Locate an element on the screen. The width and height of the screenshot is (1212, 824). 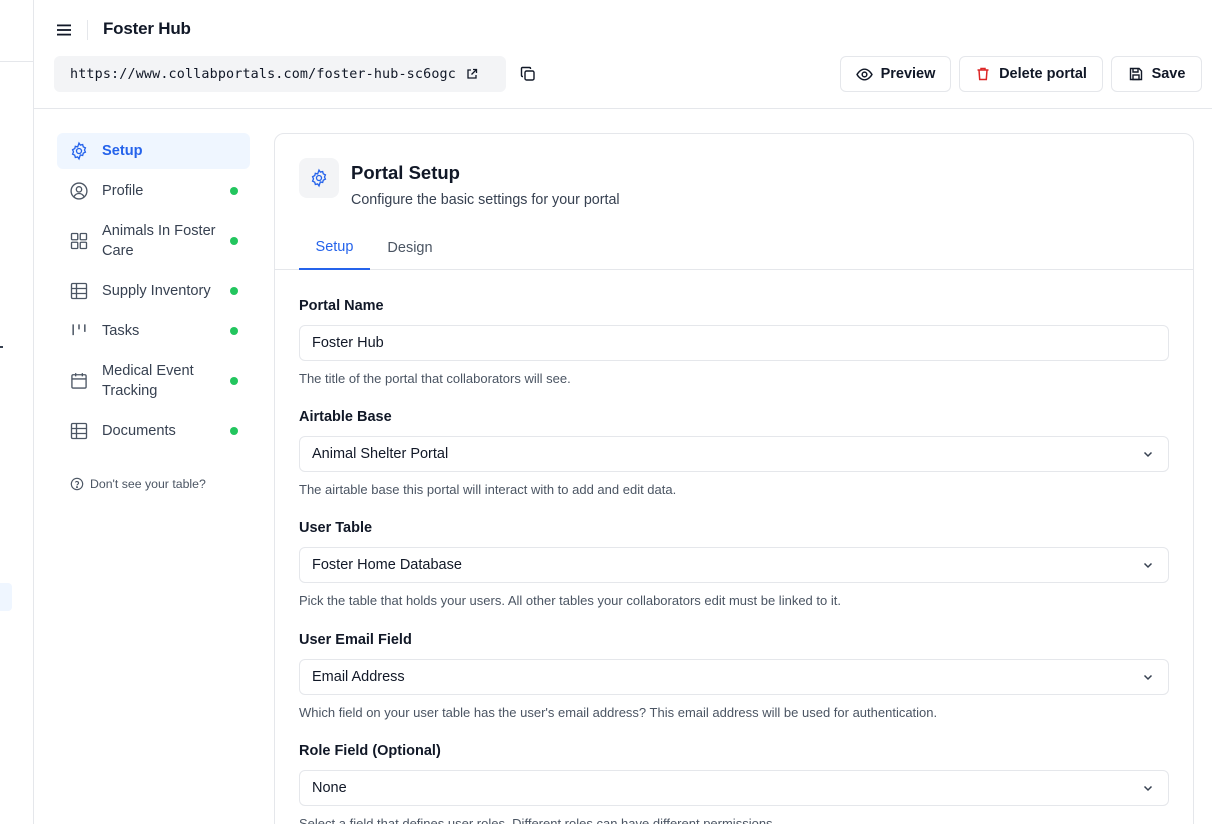
copy-icon is located at coordinates (528, 74).